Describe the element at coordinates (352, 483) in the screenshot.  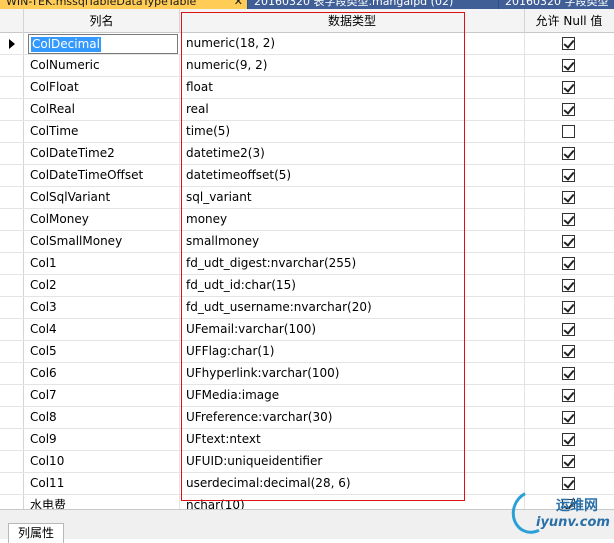
I see `data-type-cell: userdecimal:decimal(28, 6)` at that location.